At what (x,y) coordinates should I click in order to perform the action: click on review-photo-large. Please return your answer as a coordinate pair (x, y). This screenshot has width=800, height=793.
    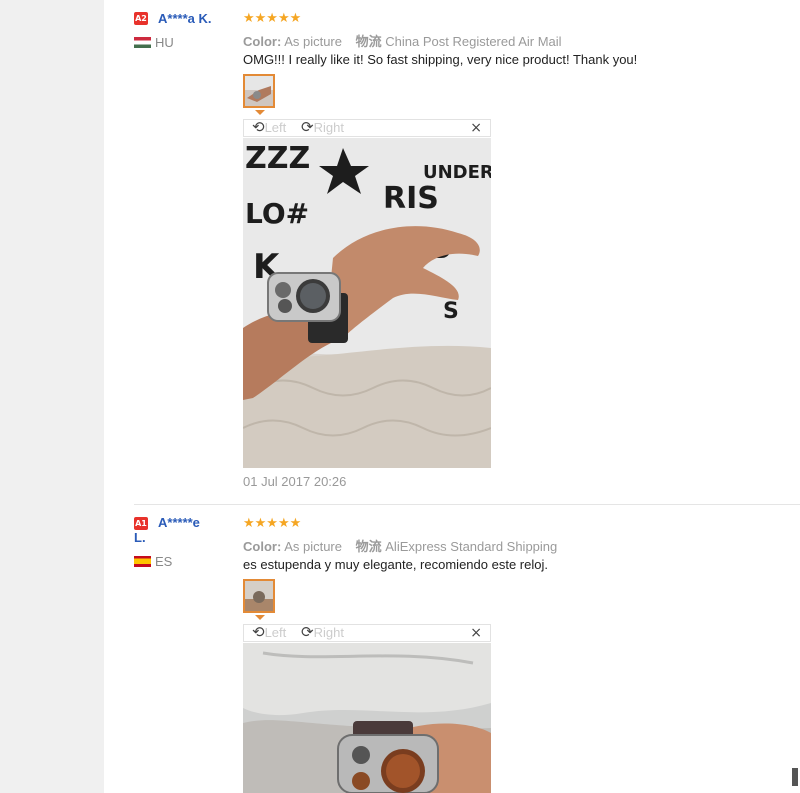
    Looking at the image, I should click on (367, 718).